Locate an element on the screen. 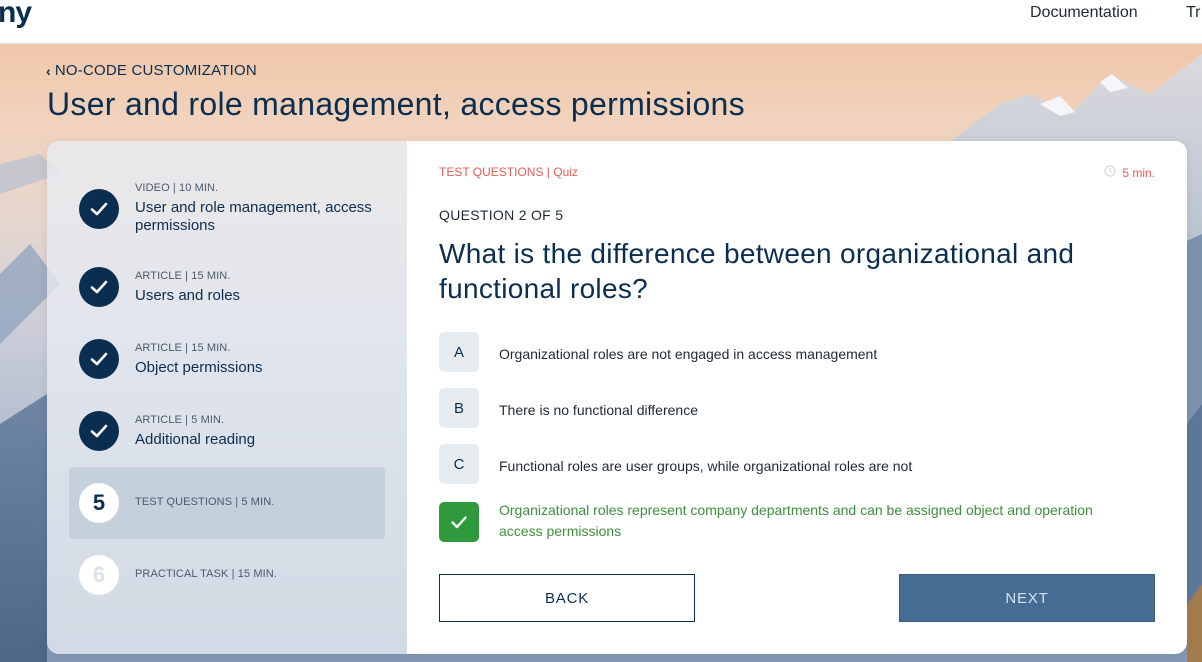 The image size is (1202, 662). option-letter: C is located at coordinates (459, 464).